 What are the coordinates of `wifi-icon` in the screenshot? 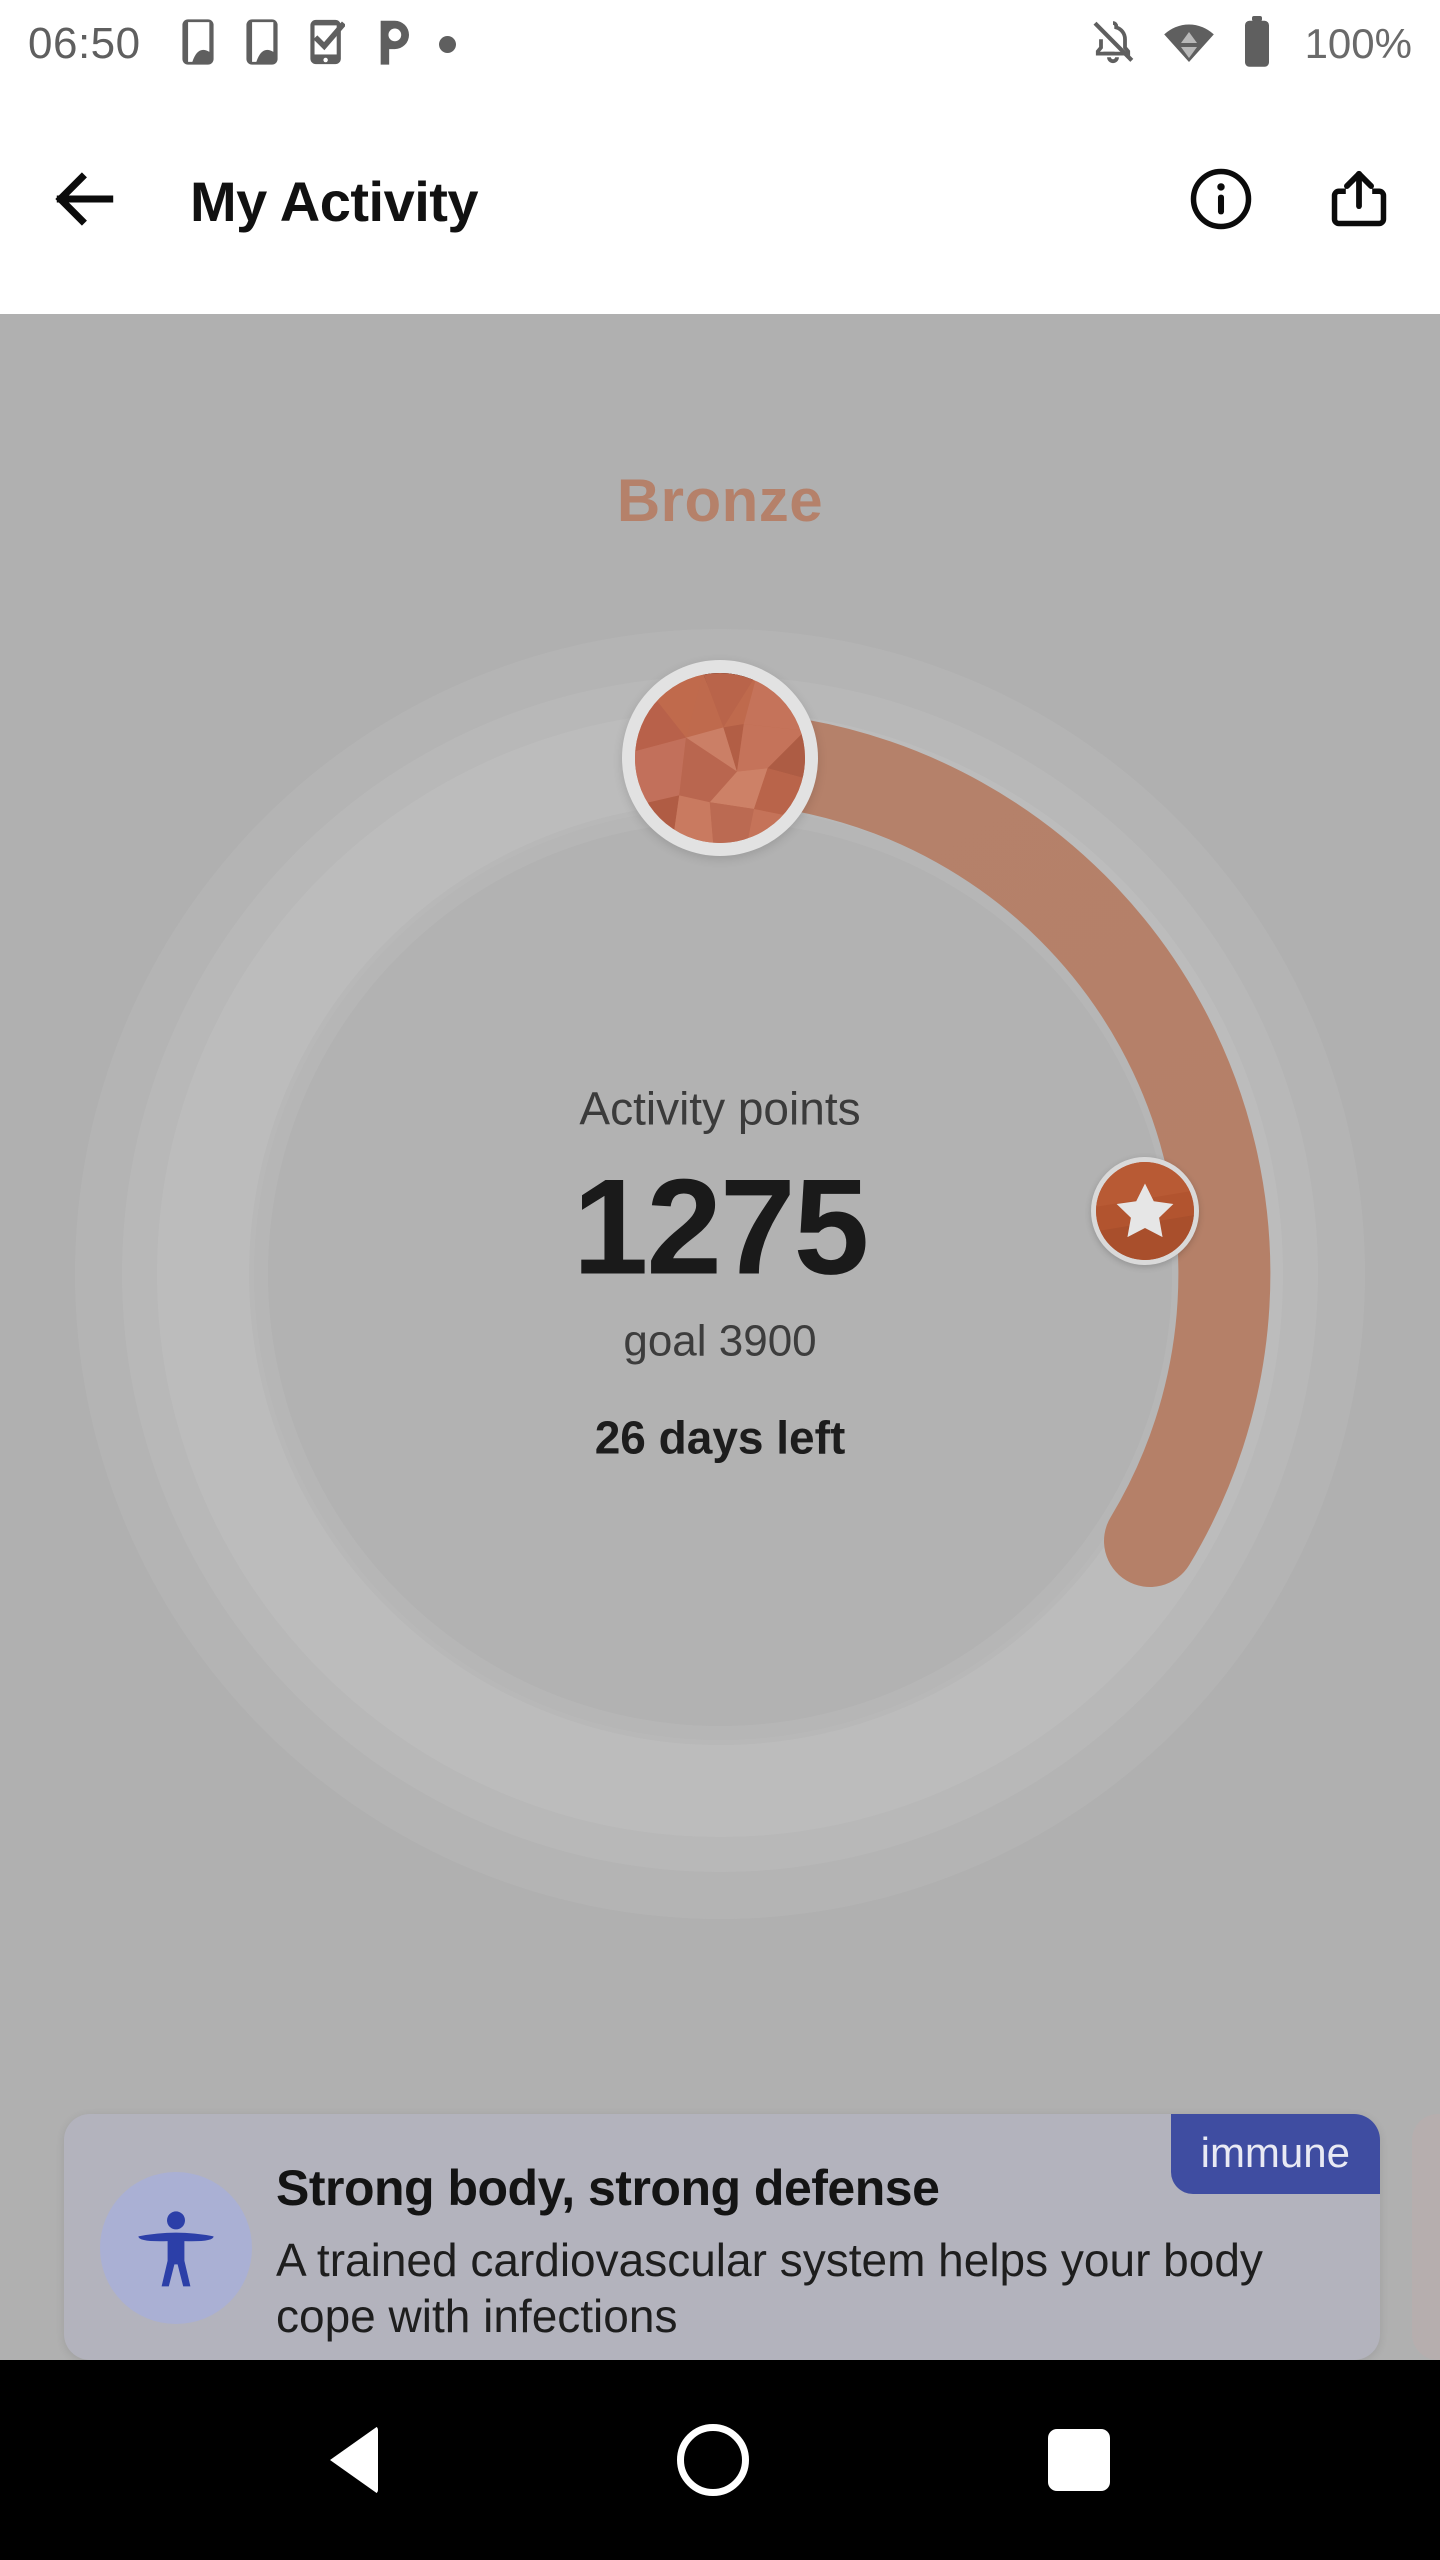 It's located at (1189, 44).